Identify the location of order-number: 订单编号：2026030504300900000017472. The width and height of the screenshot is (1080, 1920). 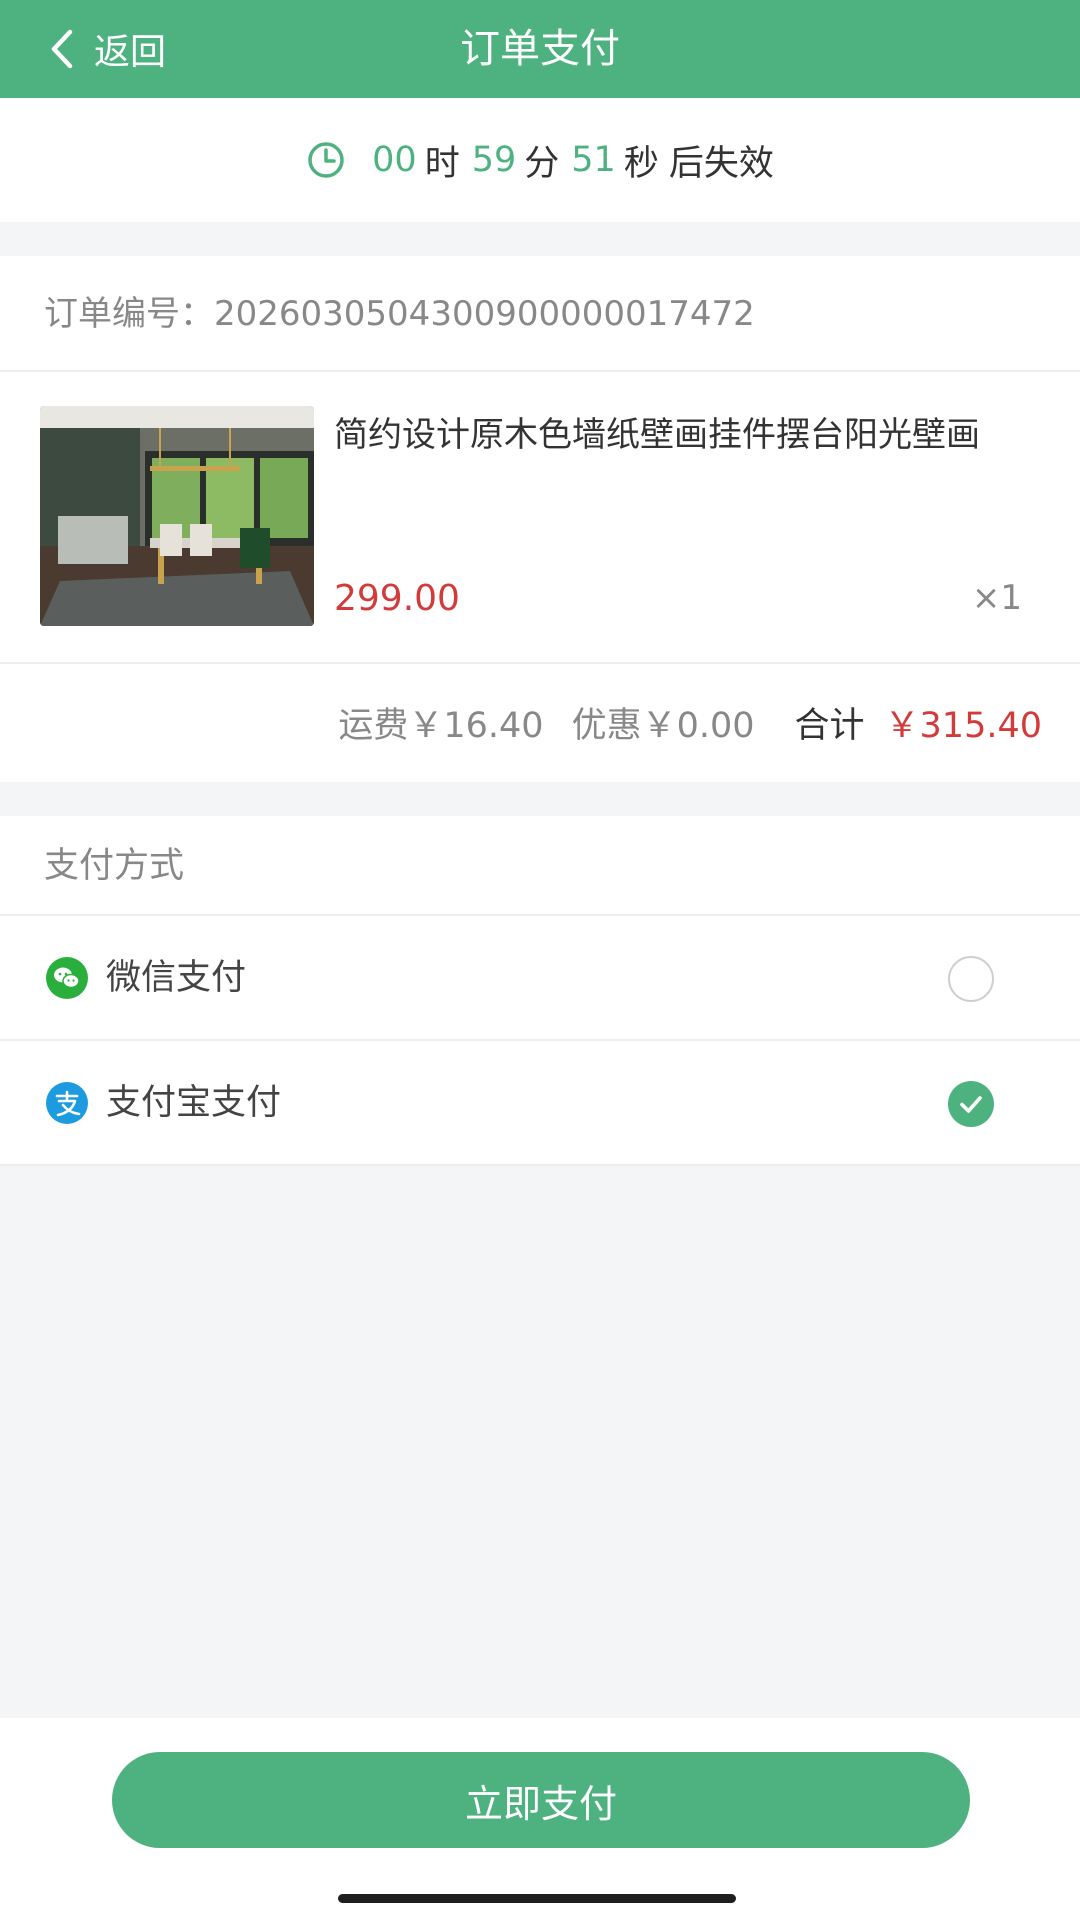
(540, 314).